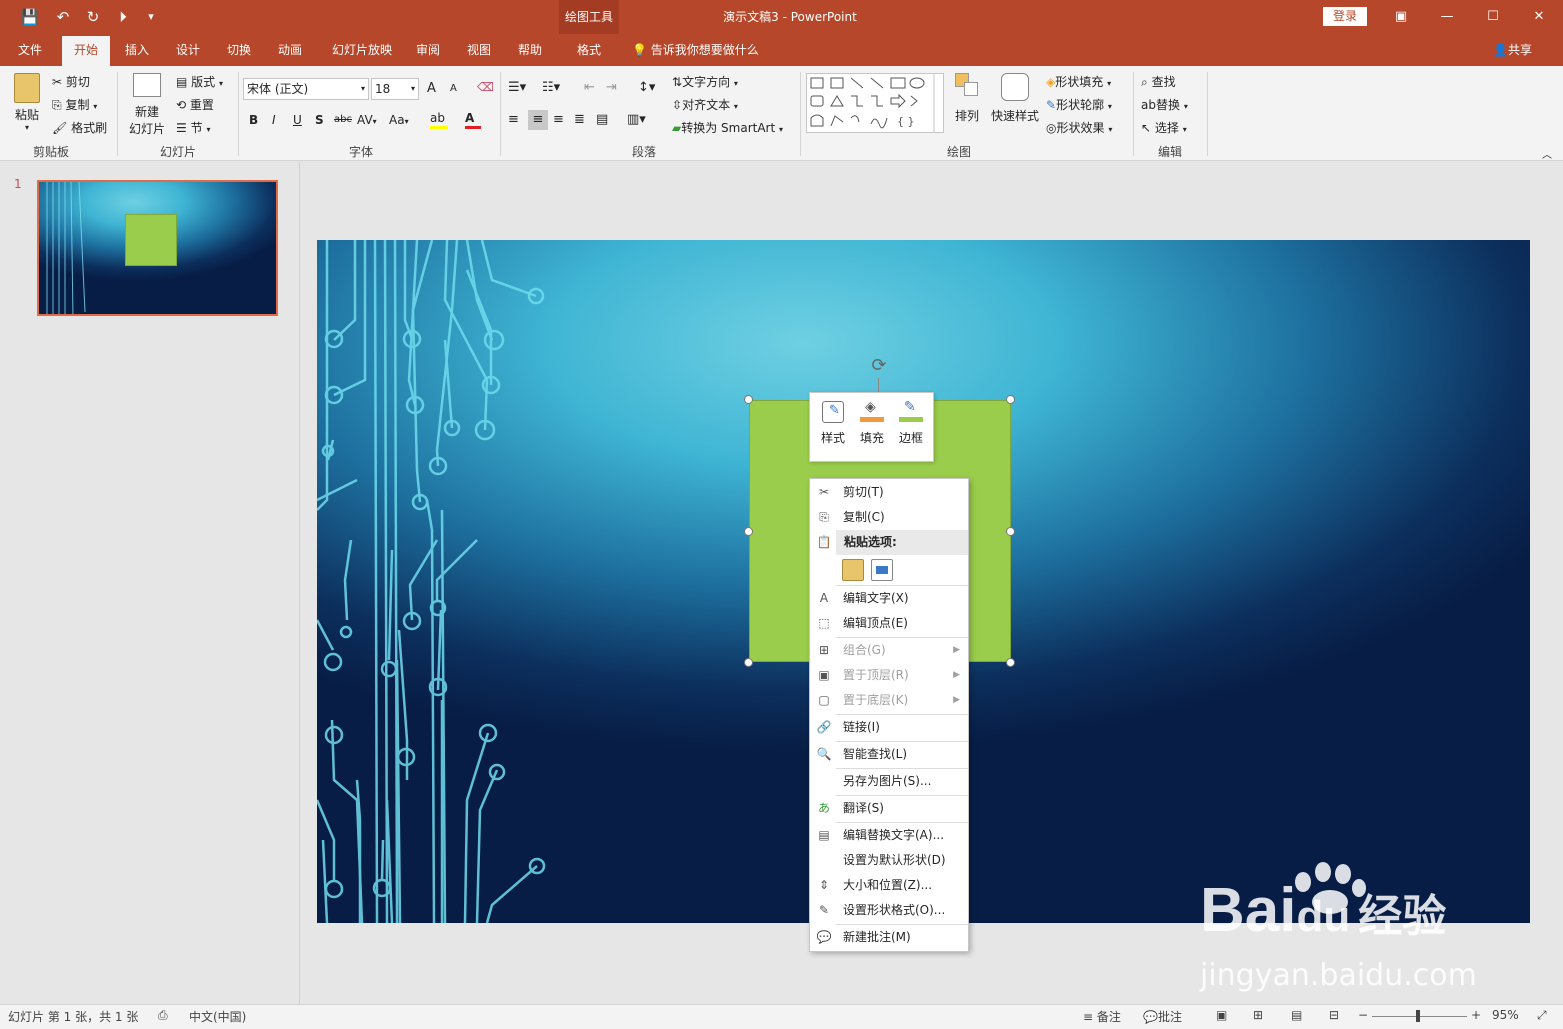  Describe the element at coordinates (551, 87) in the screenshot. I see `numbering-icon: ☷▾` at that location.